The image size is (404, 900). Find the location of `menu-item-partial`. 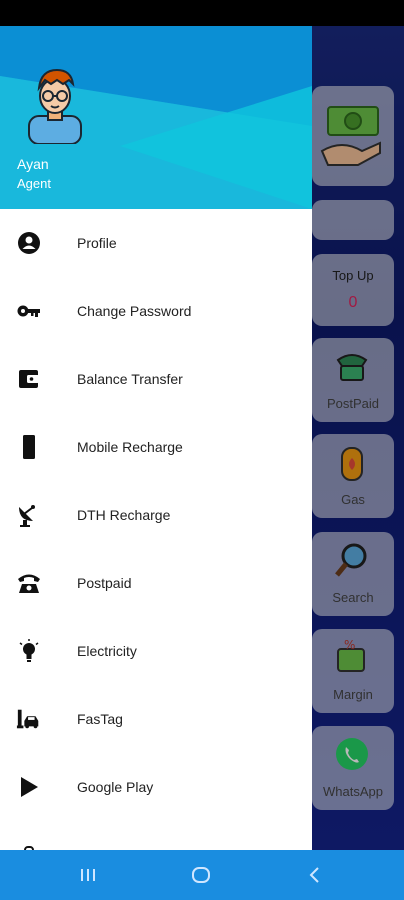

menu-item-partial is located at coordinates (156, 835).